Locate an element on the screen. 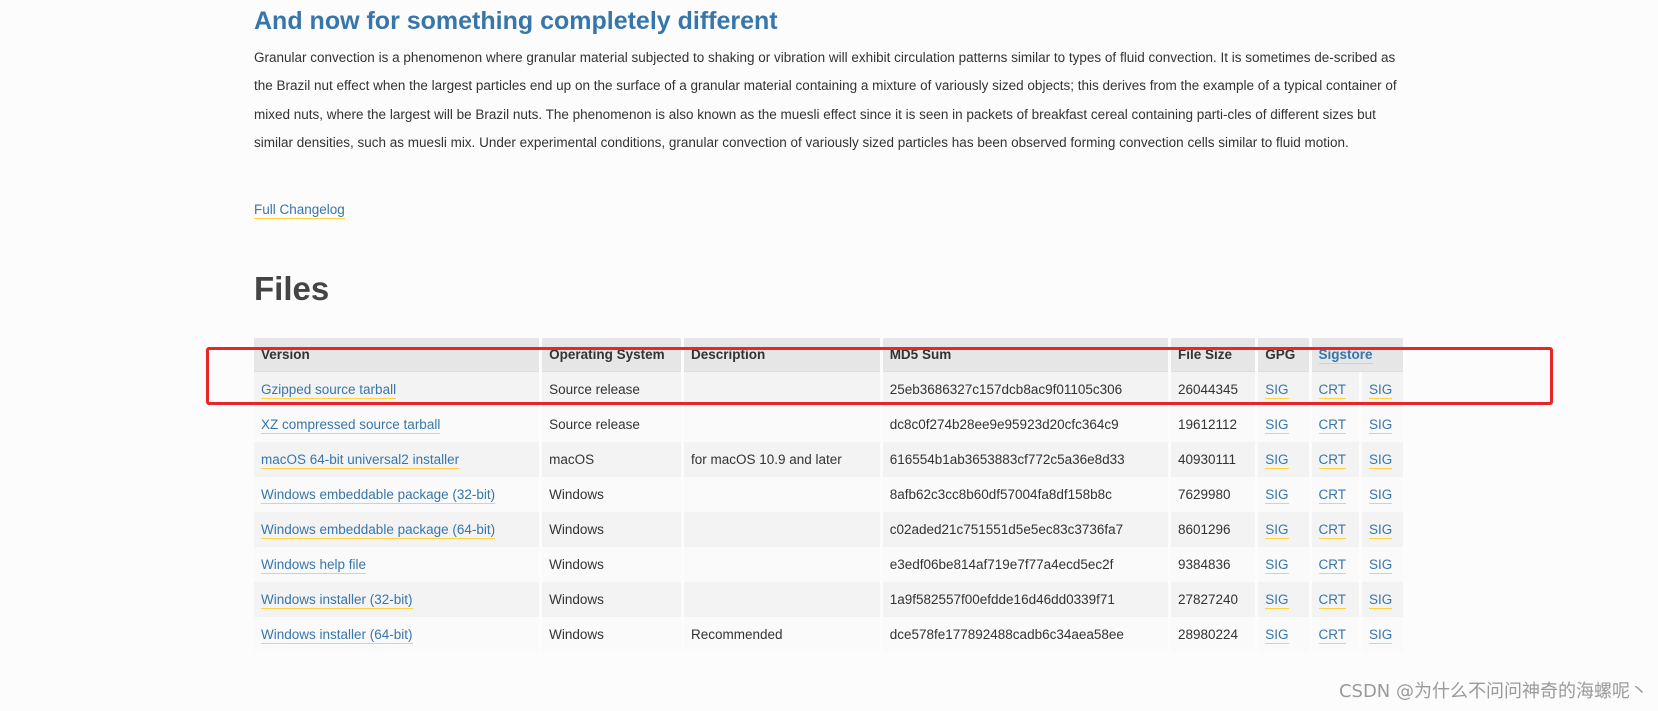  cell-md5: e3edf06be814af719e7f77a4ecd5ec2f is located at coordinates (1025, 564).